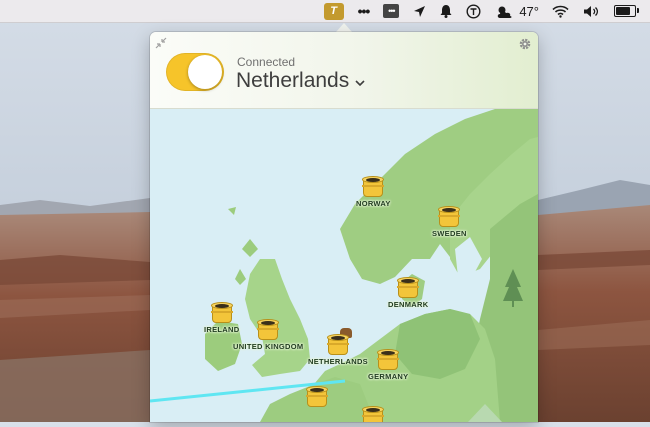  I want to click on extras-menu-item: •••, so click(391, 11).